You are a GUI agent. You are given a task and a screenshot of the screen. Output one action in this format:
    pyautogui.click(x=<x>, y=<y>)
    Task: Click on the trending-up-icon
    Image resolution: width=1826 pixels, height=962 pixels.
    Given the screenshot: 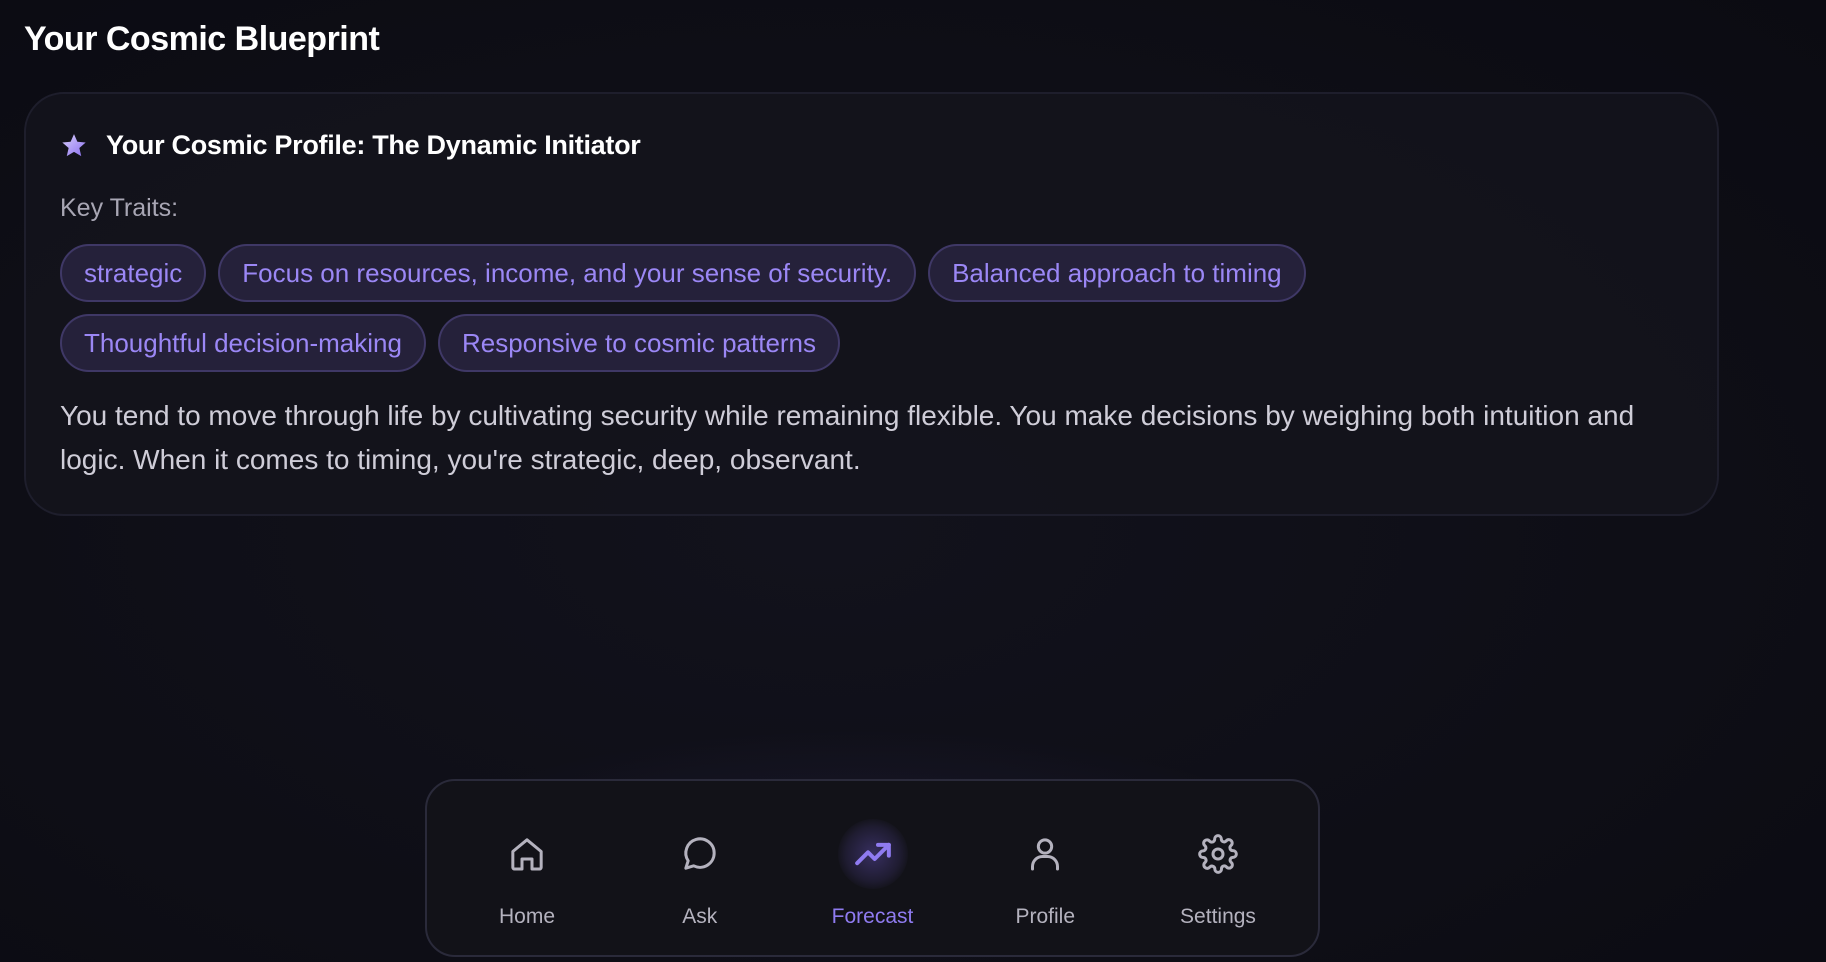 What is the action you would take?
    pyautogui.click(x=872, y=854)
    